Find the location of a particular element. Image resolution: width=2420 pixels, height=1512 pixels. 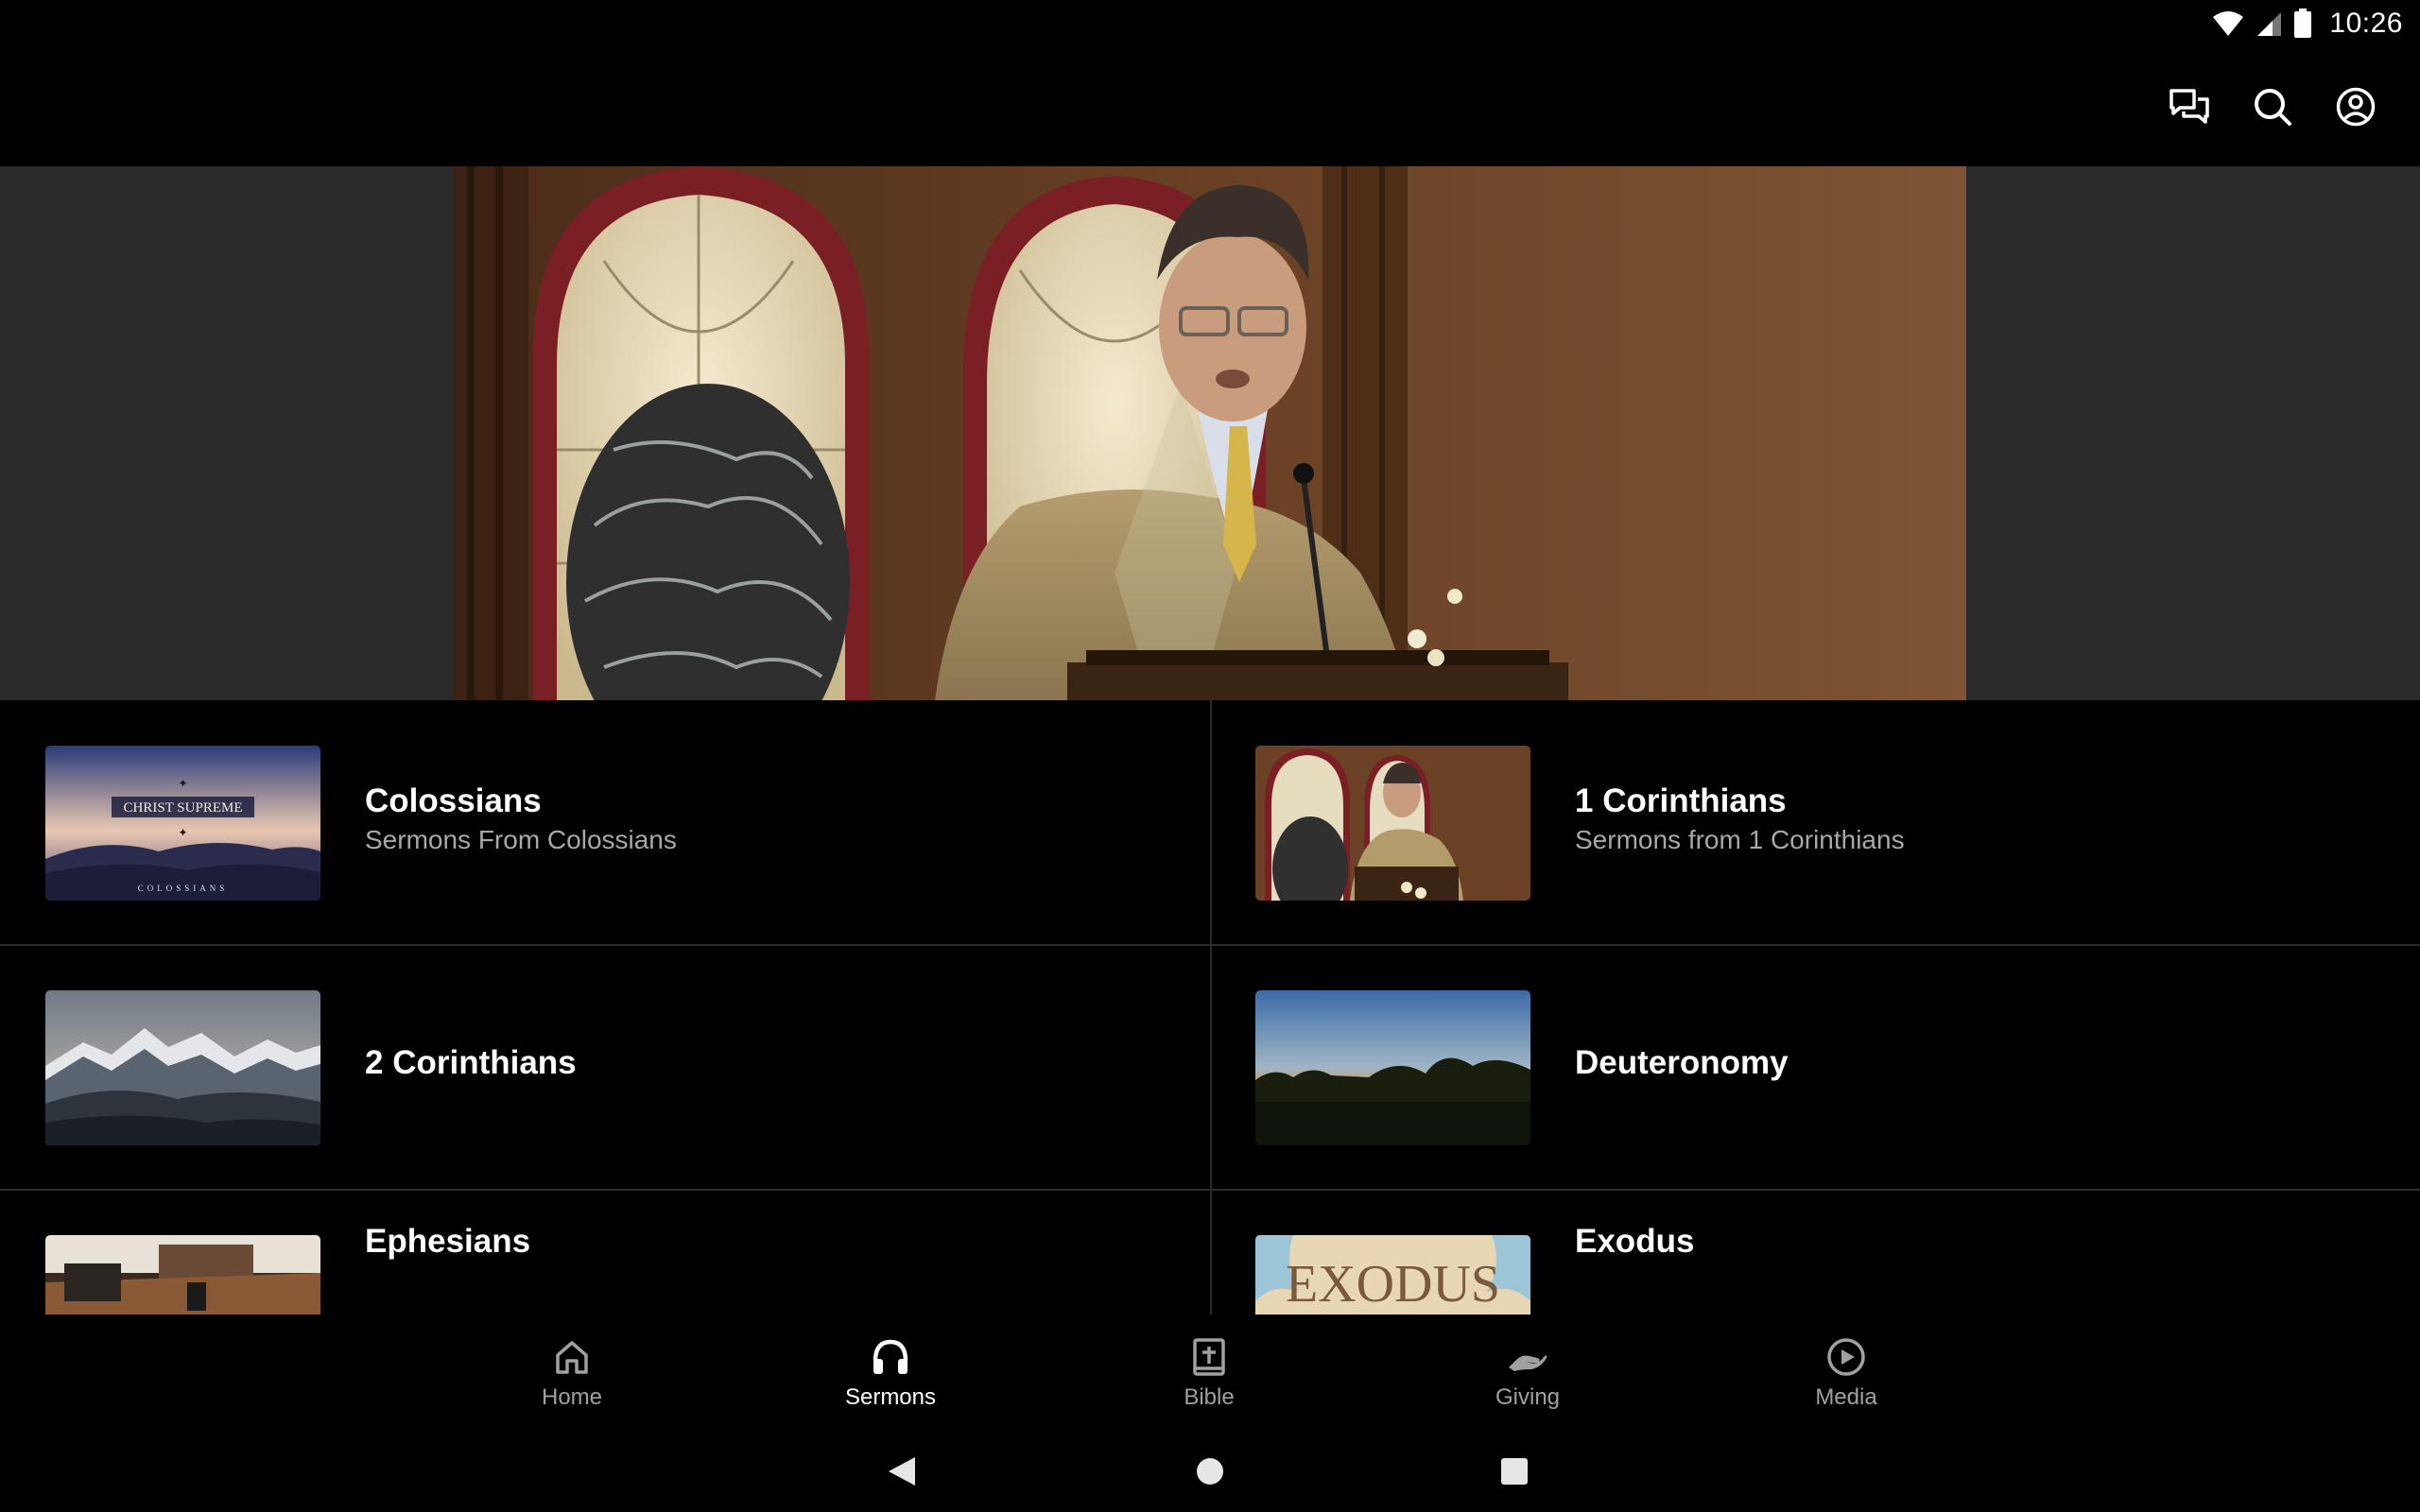

thumbnail-caption: COLOSSIANS is located at coordinates (183, 888).